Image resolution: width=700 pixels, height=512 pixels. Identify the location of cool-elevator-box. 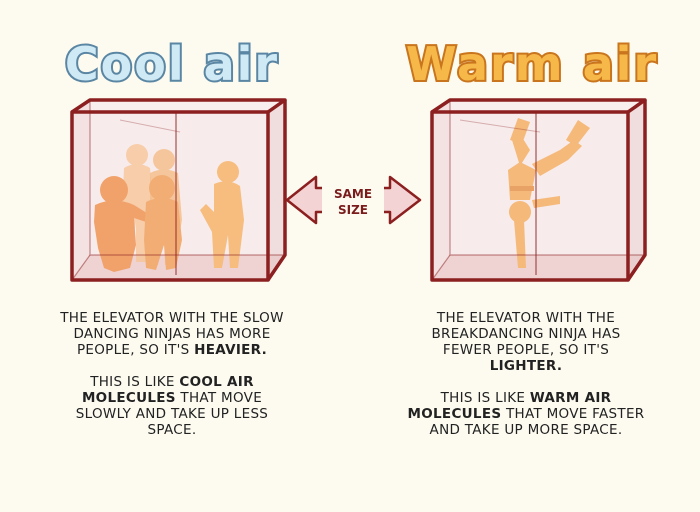
(178, 190).